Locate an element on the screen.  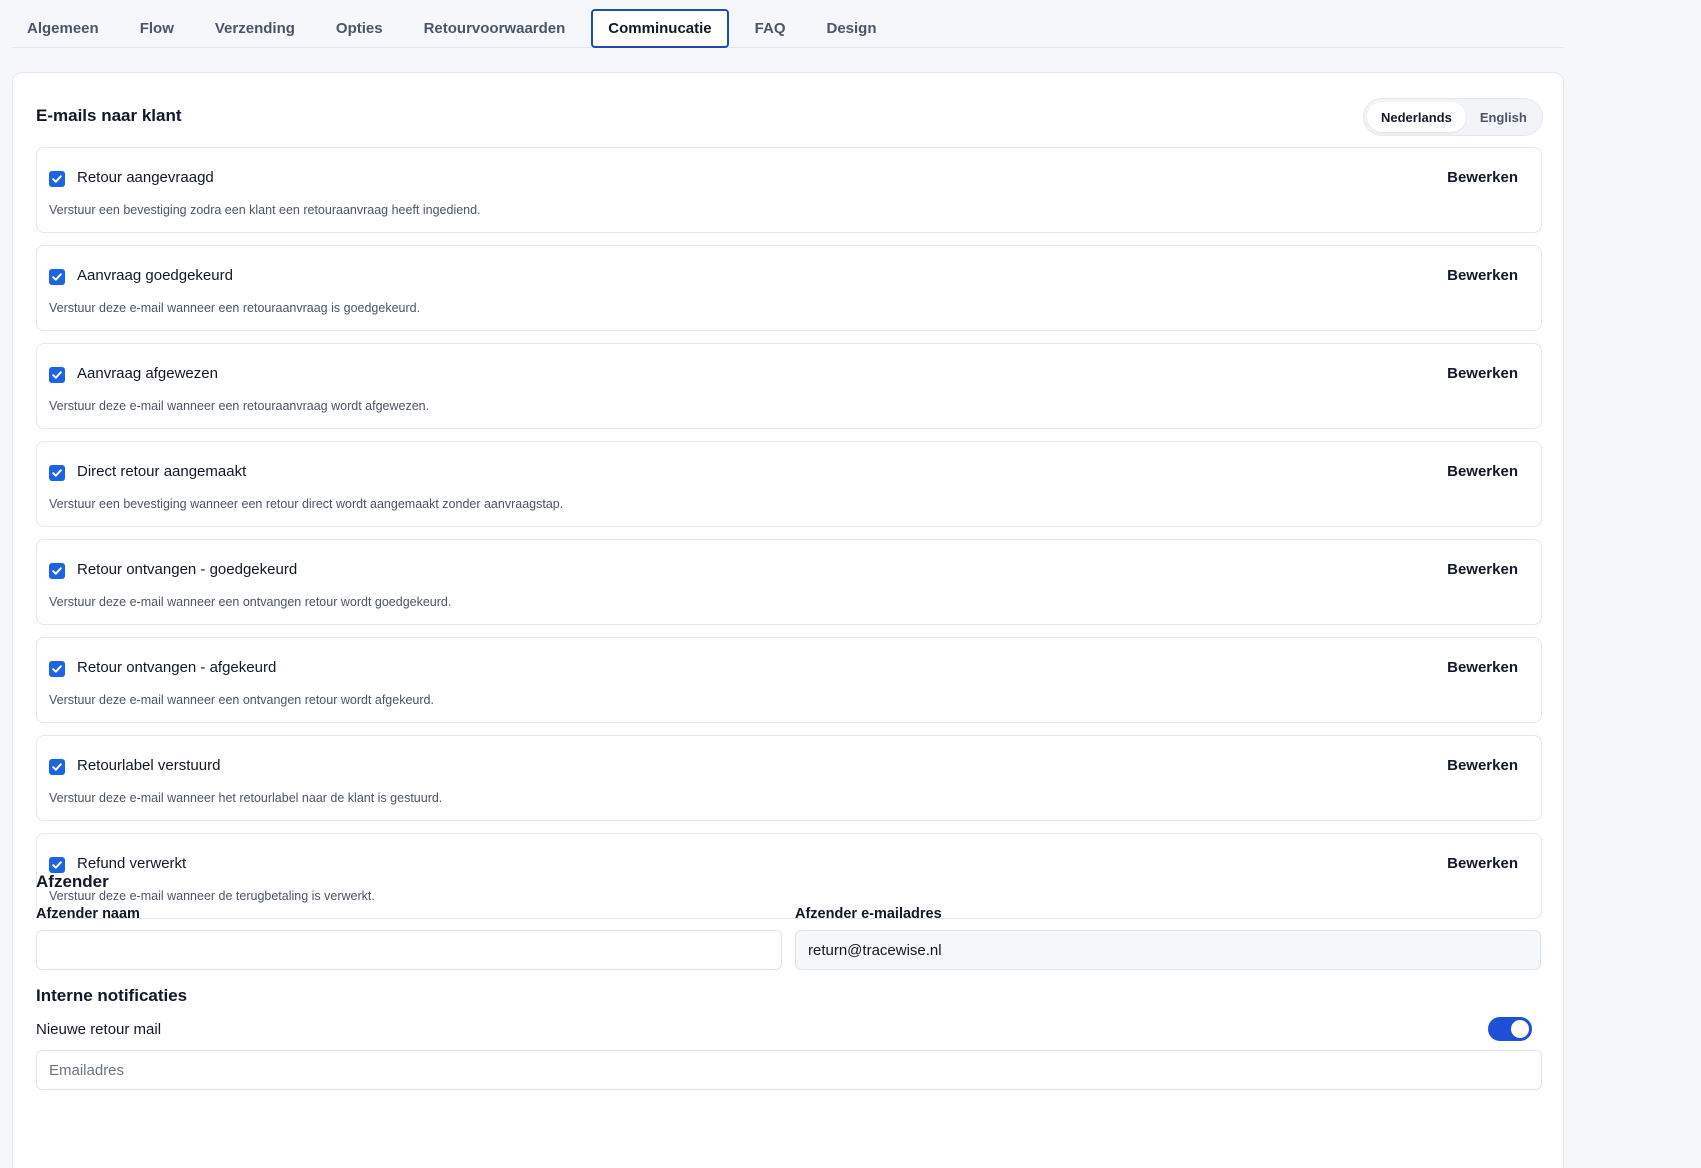
emails-section-title: E-mails naar klant is located at coordinates (109, 115).